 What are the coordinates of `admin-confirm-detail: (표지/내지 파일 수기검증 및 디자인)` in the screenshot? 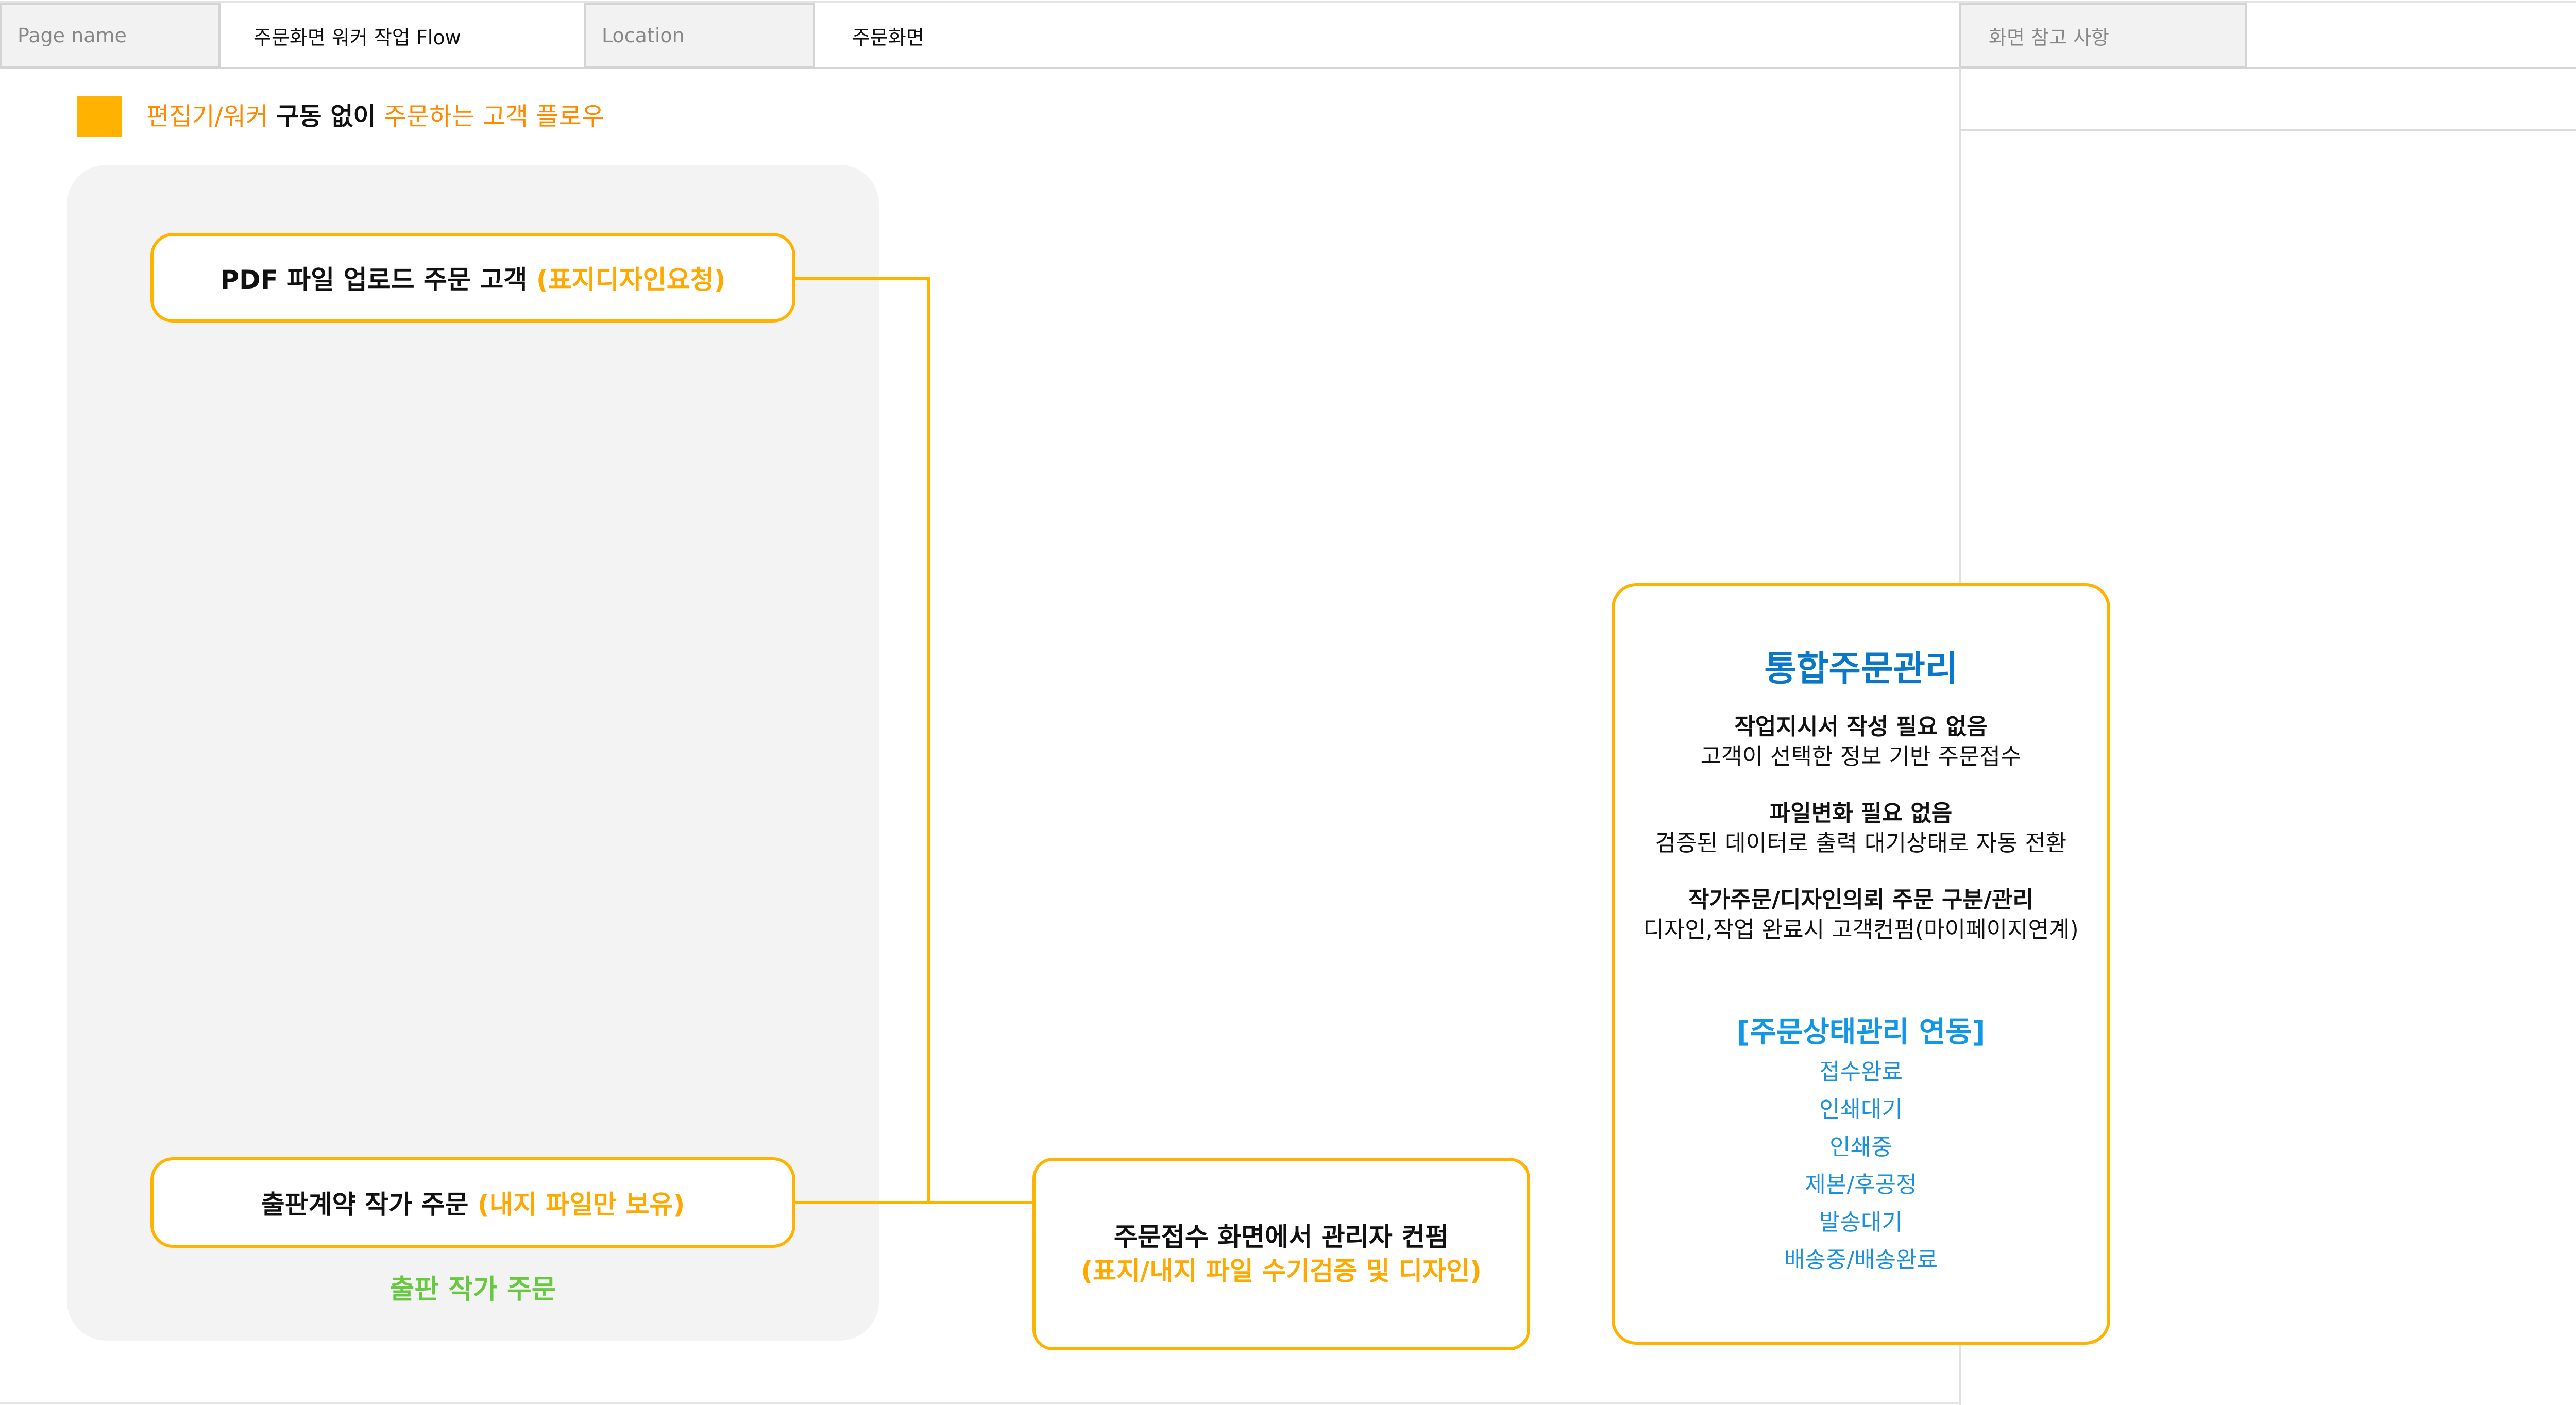 It's located at (1281, 1271).